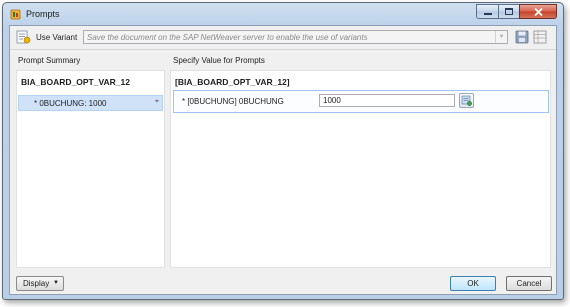  I want to click on prompt-row: * [0BUCHUNG] 0BUCHUNG 1000, so click(361, 101).